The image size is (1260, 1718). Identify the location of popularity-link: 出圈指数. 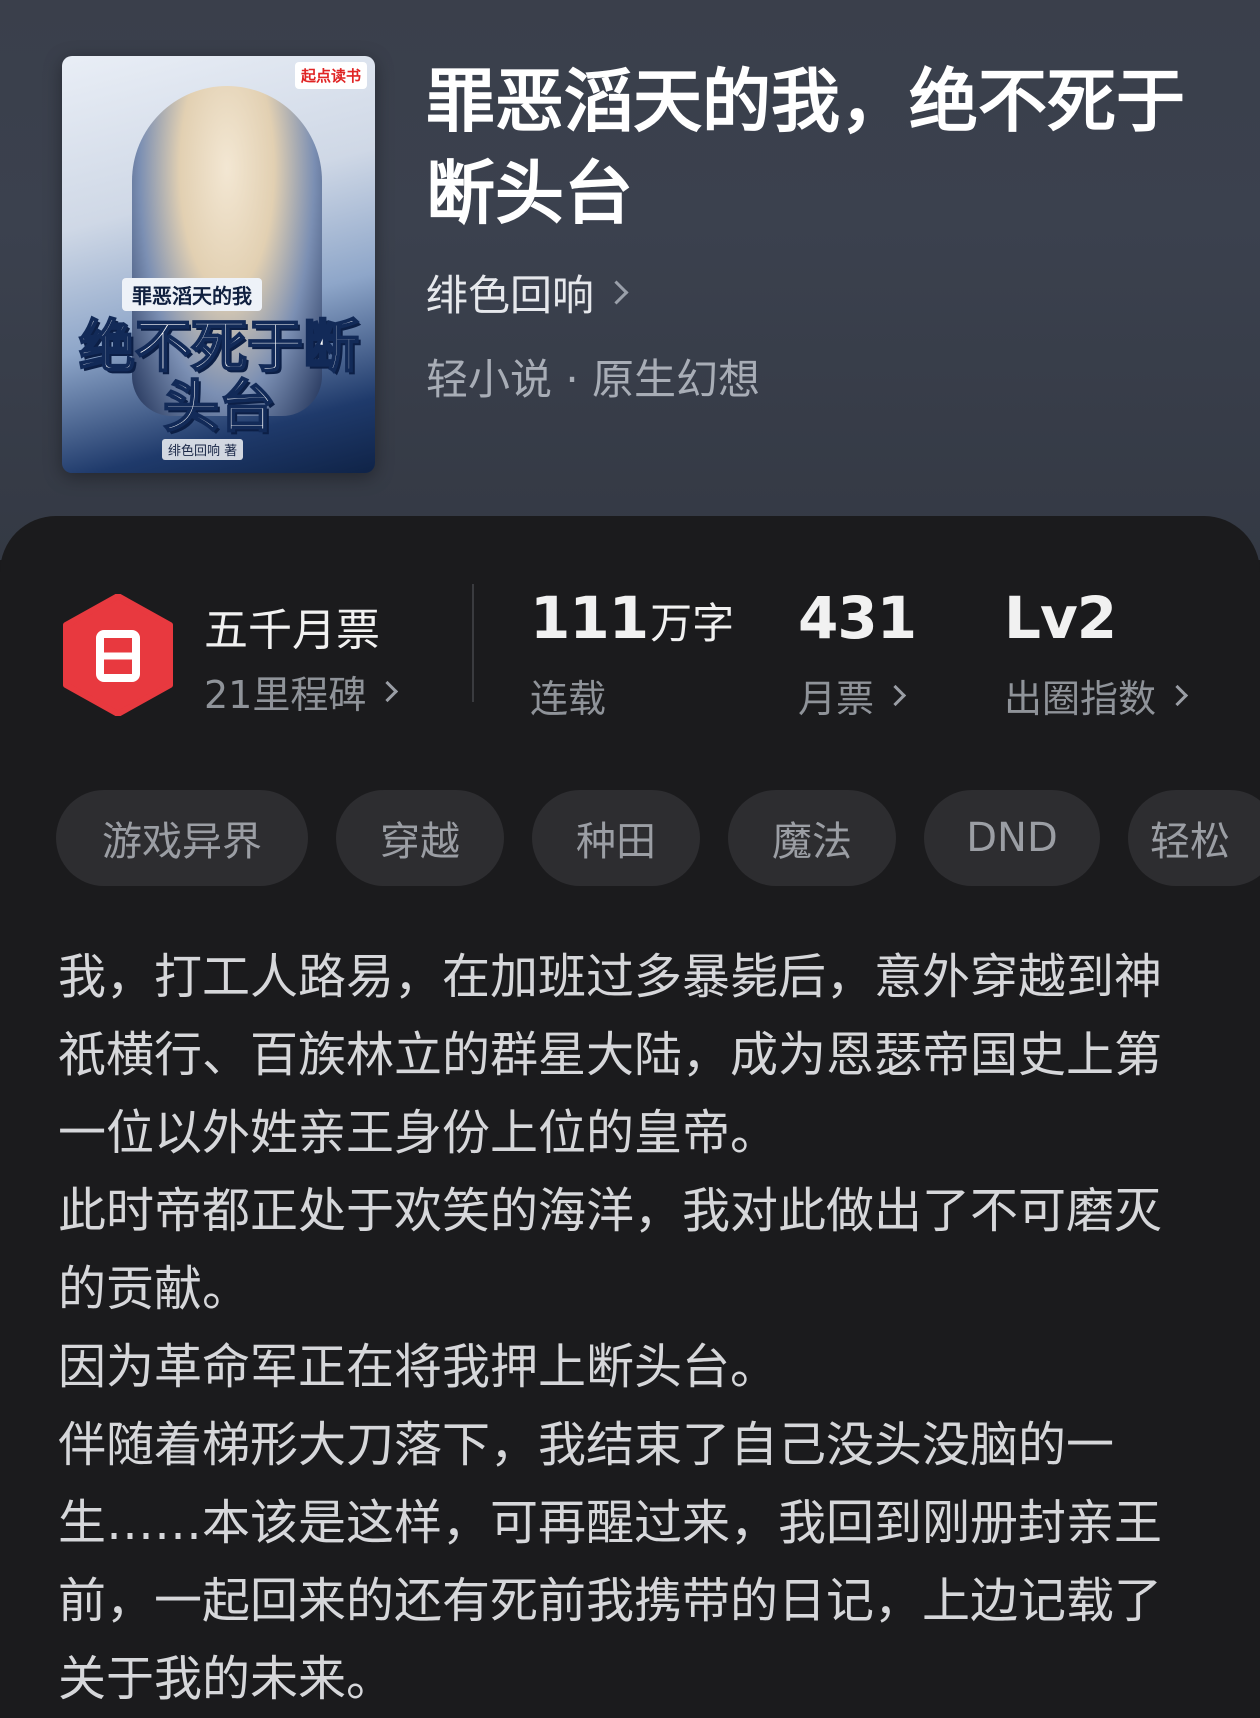
(1096, 695).